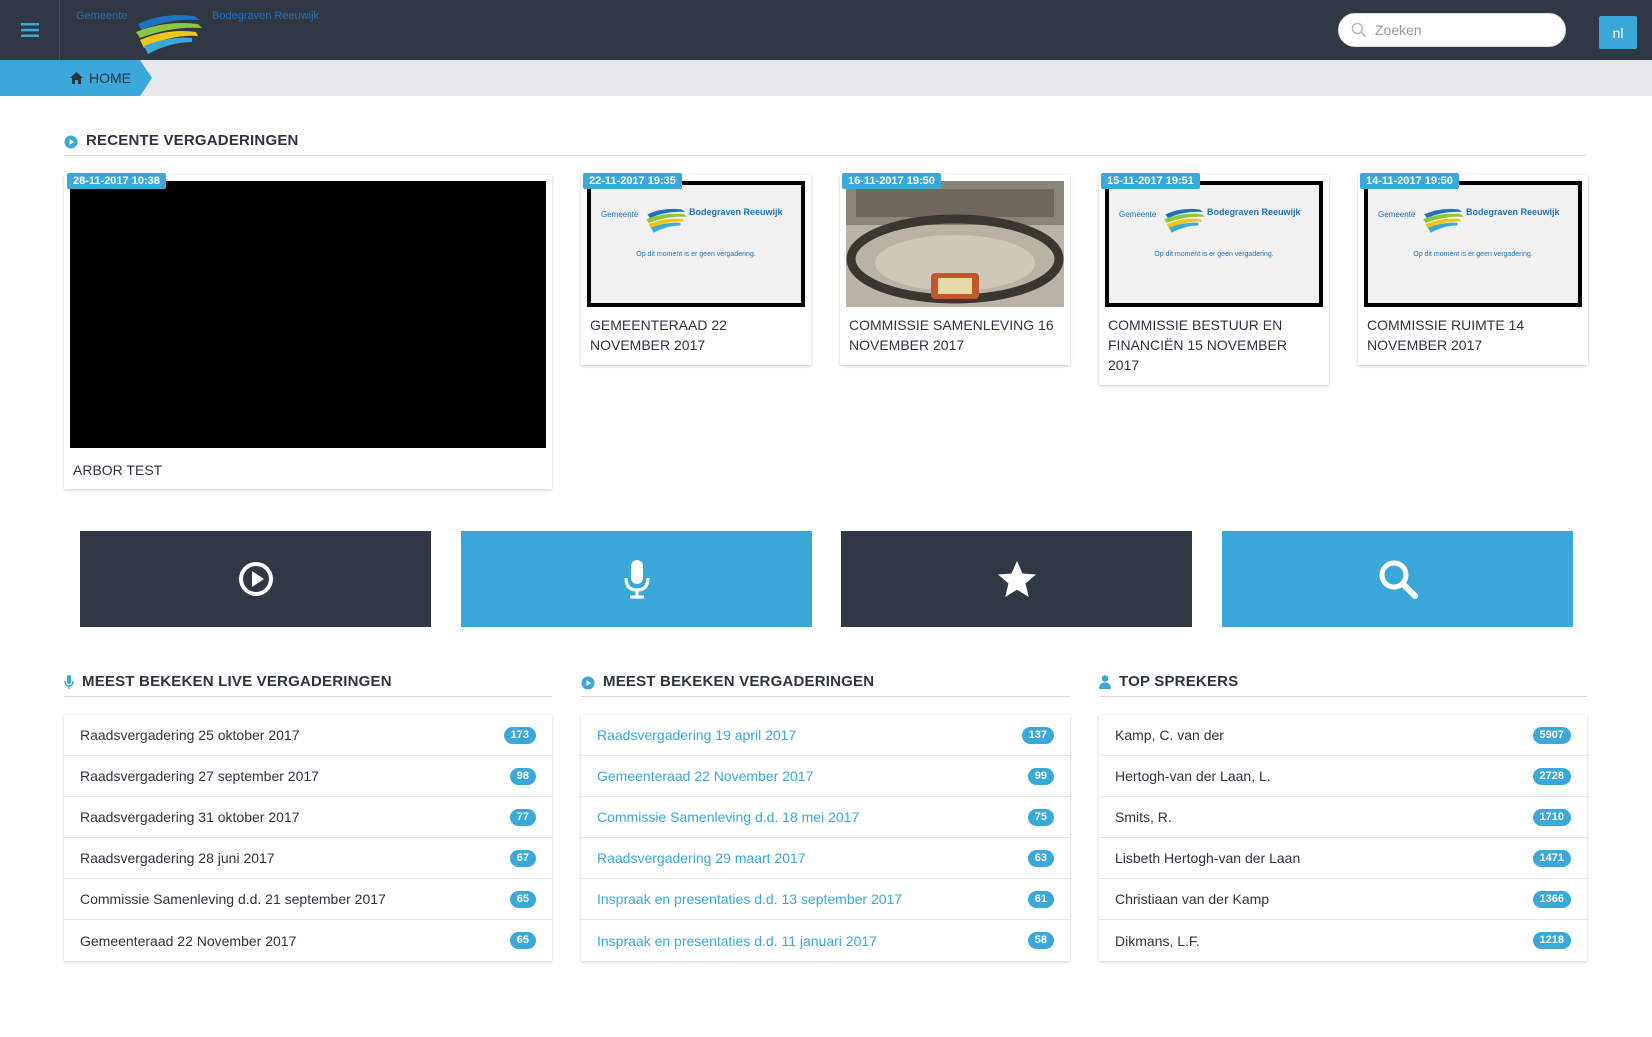 Image resolution: width=1652 pixels, height=1037 pixels. I want to click on card-title: COMMISSIE RUIMTE 14 NOVEMBER 2017, so click(1446, 335).